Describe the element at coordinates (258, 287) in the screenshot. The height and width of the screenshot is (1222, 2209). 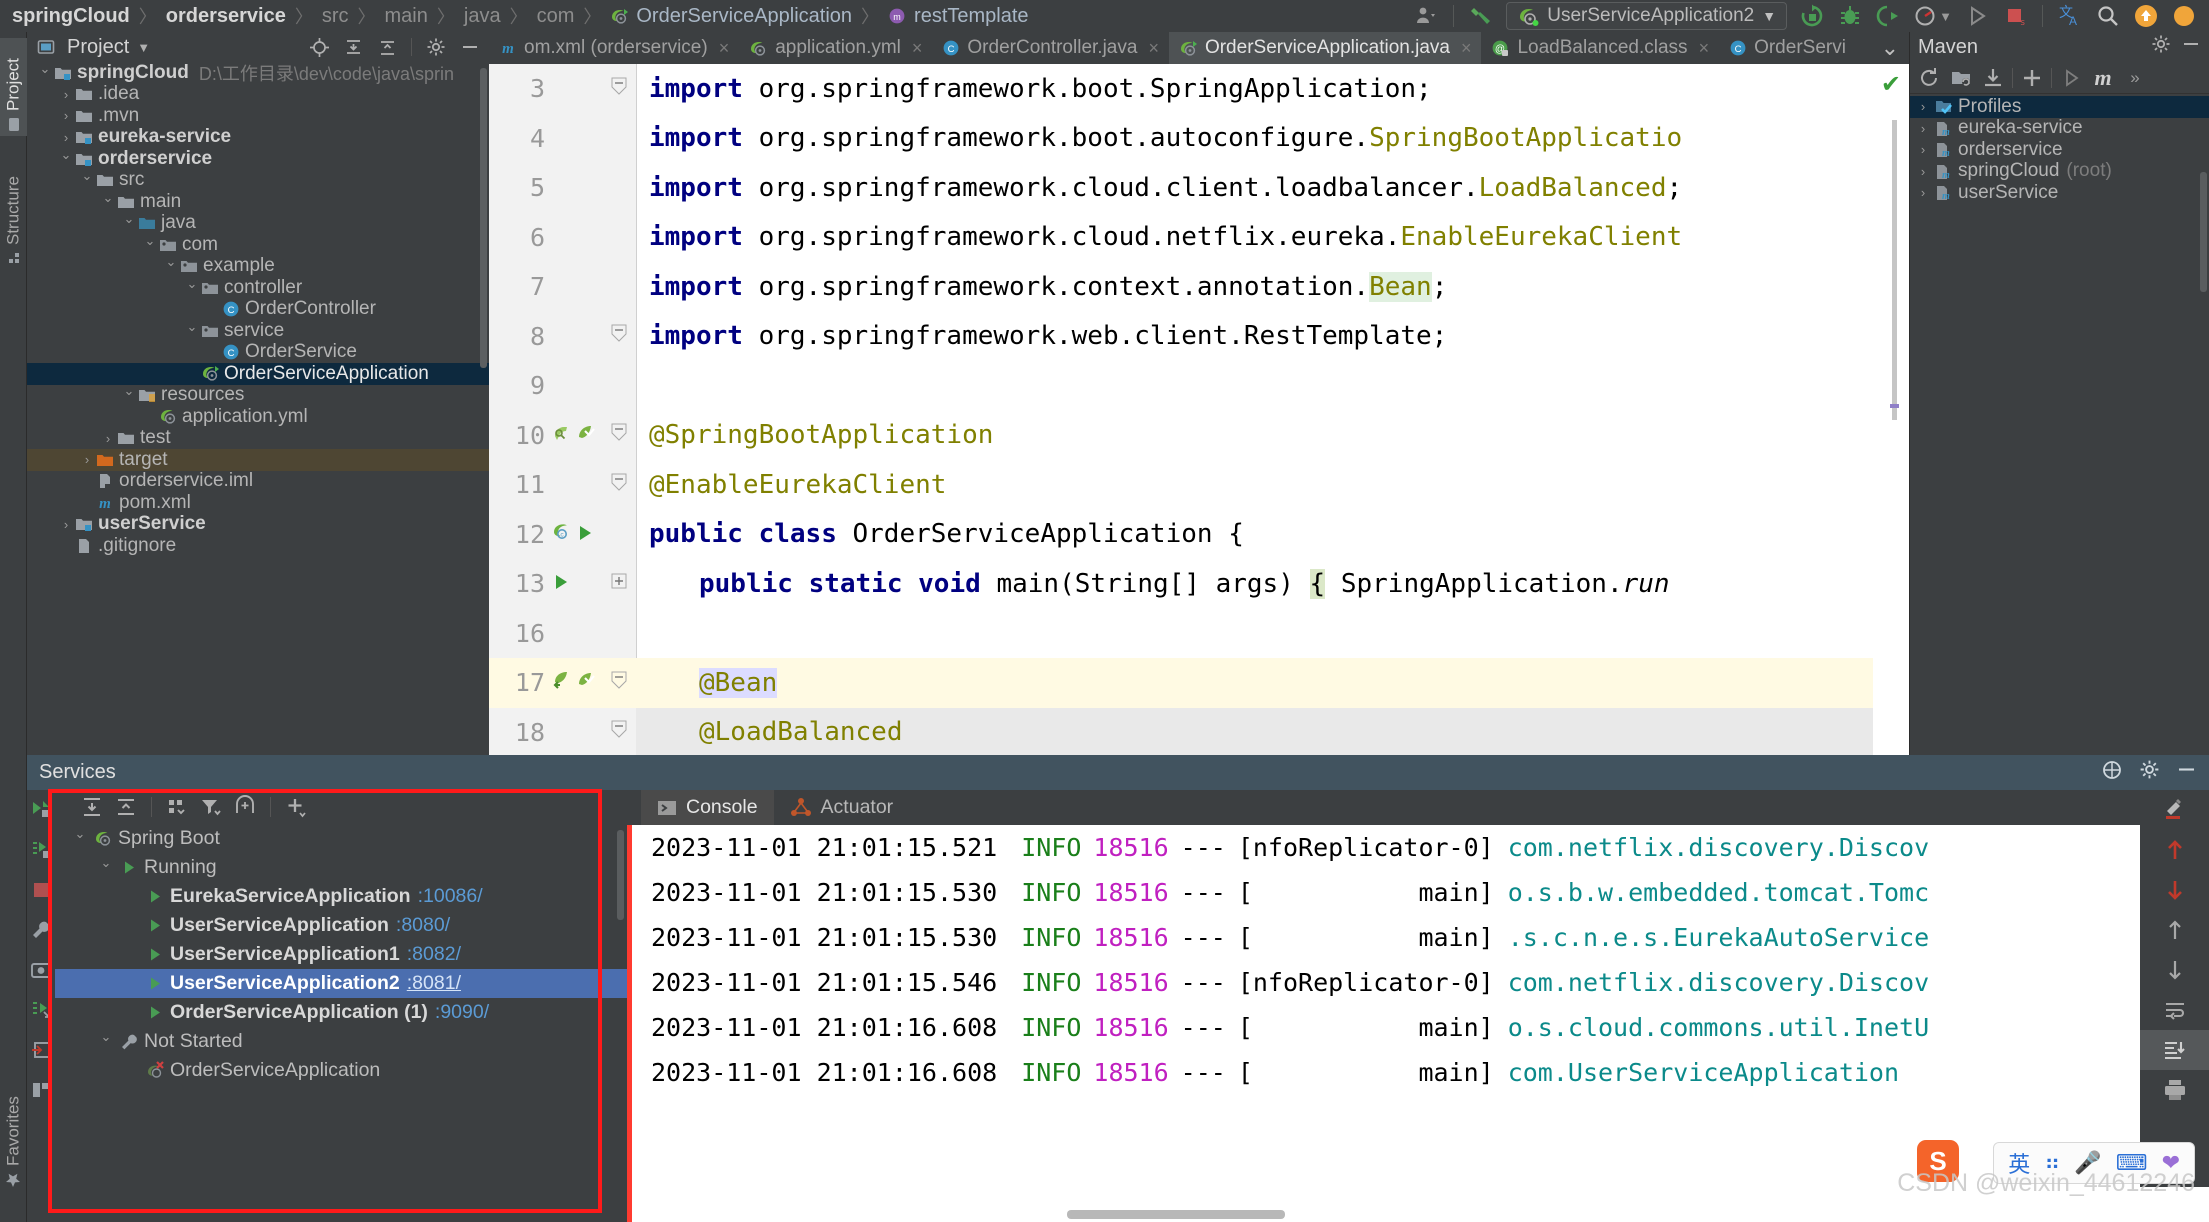
I see `project-tree-row: ⌄ controller` at that location.